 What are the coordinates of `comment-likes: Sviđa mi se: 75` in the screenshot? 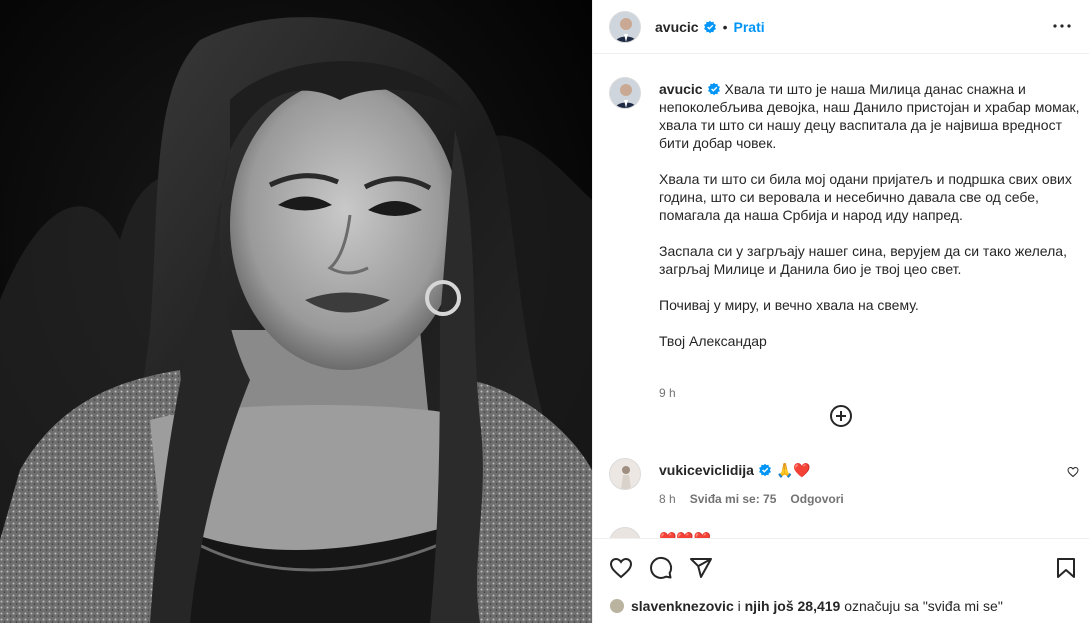 It's located at (733, 499).